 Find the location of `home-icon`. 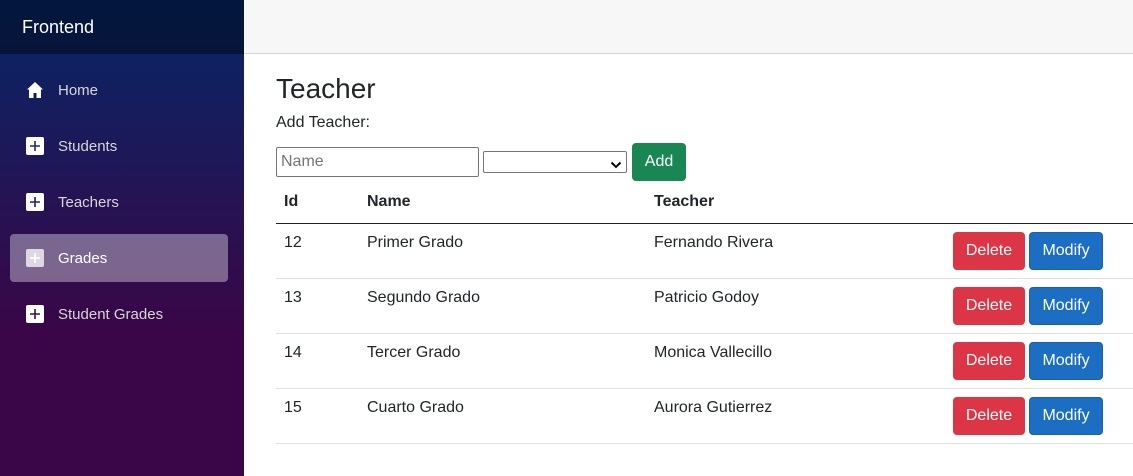

home-icon is located at coordinates (35, 90).